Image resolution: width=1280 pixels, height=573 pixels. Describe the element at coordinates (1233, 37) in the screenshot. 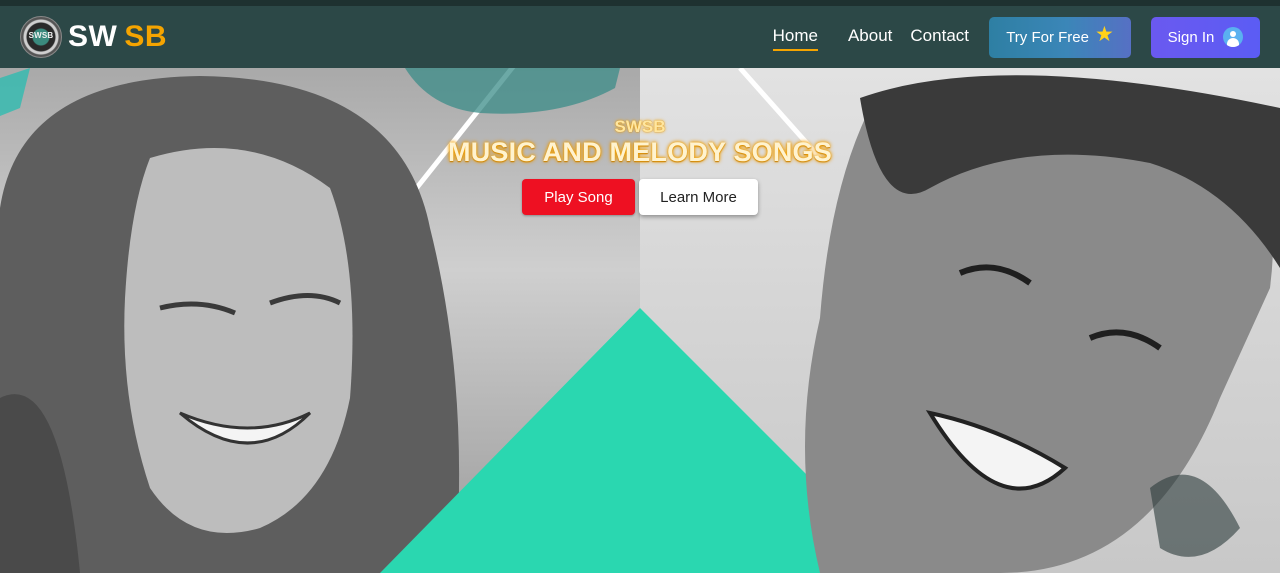

I see `user-icon` at that location.